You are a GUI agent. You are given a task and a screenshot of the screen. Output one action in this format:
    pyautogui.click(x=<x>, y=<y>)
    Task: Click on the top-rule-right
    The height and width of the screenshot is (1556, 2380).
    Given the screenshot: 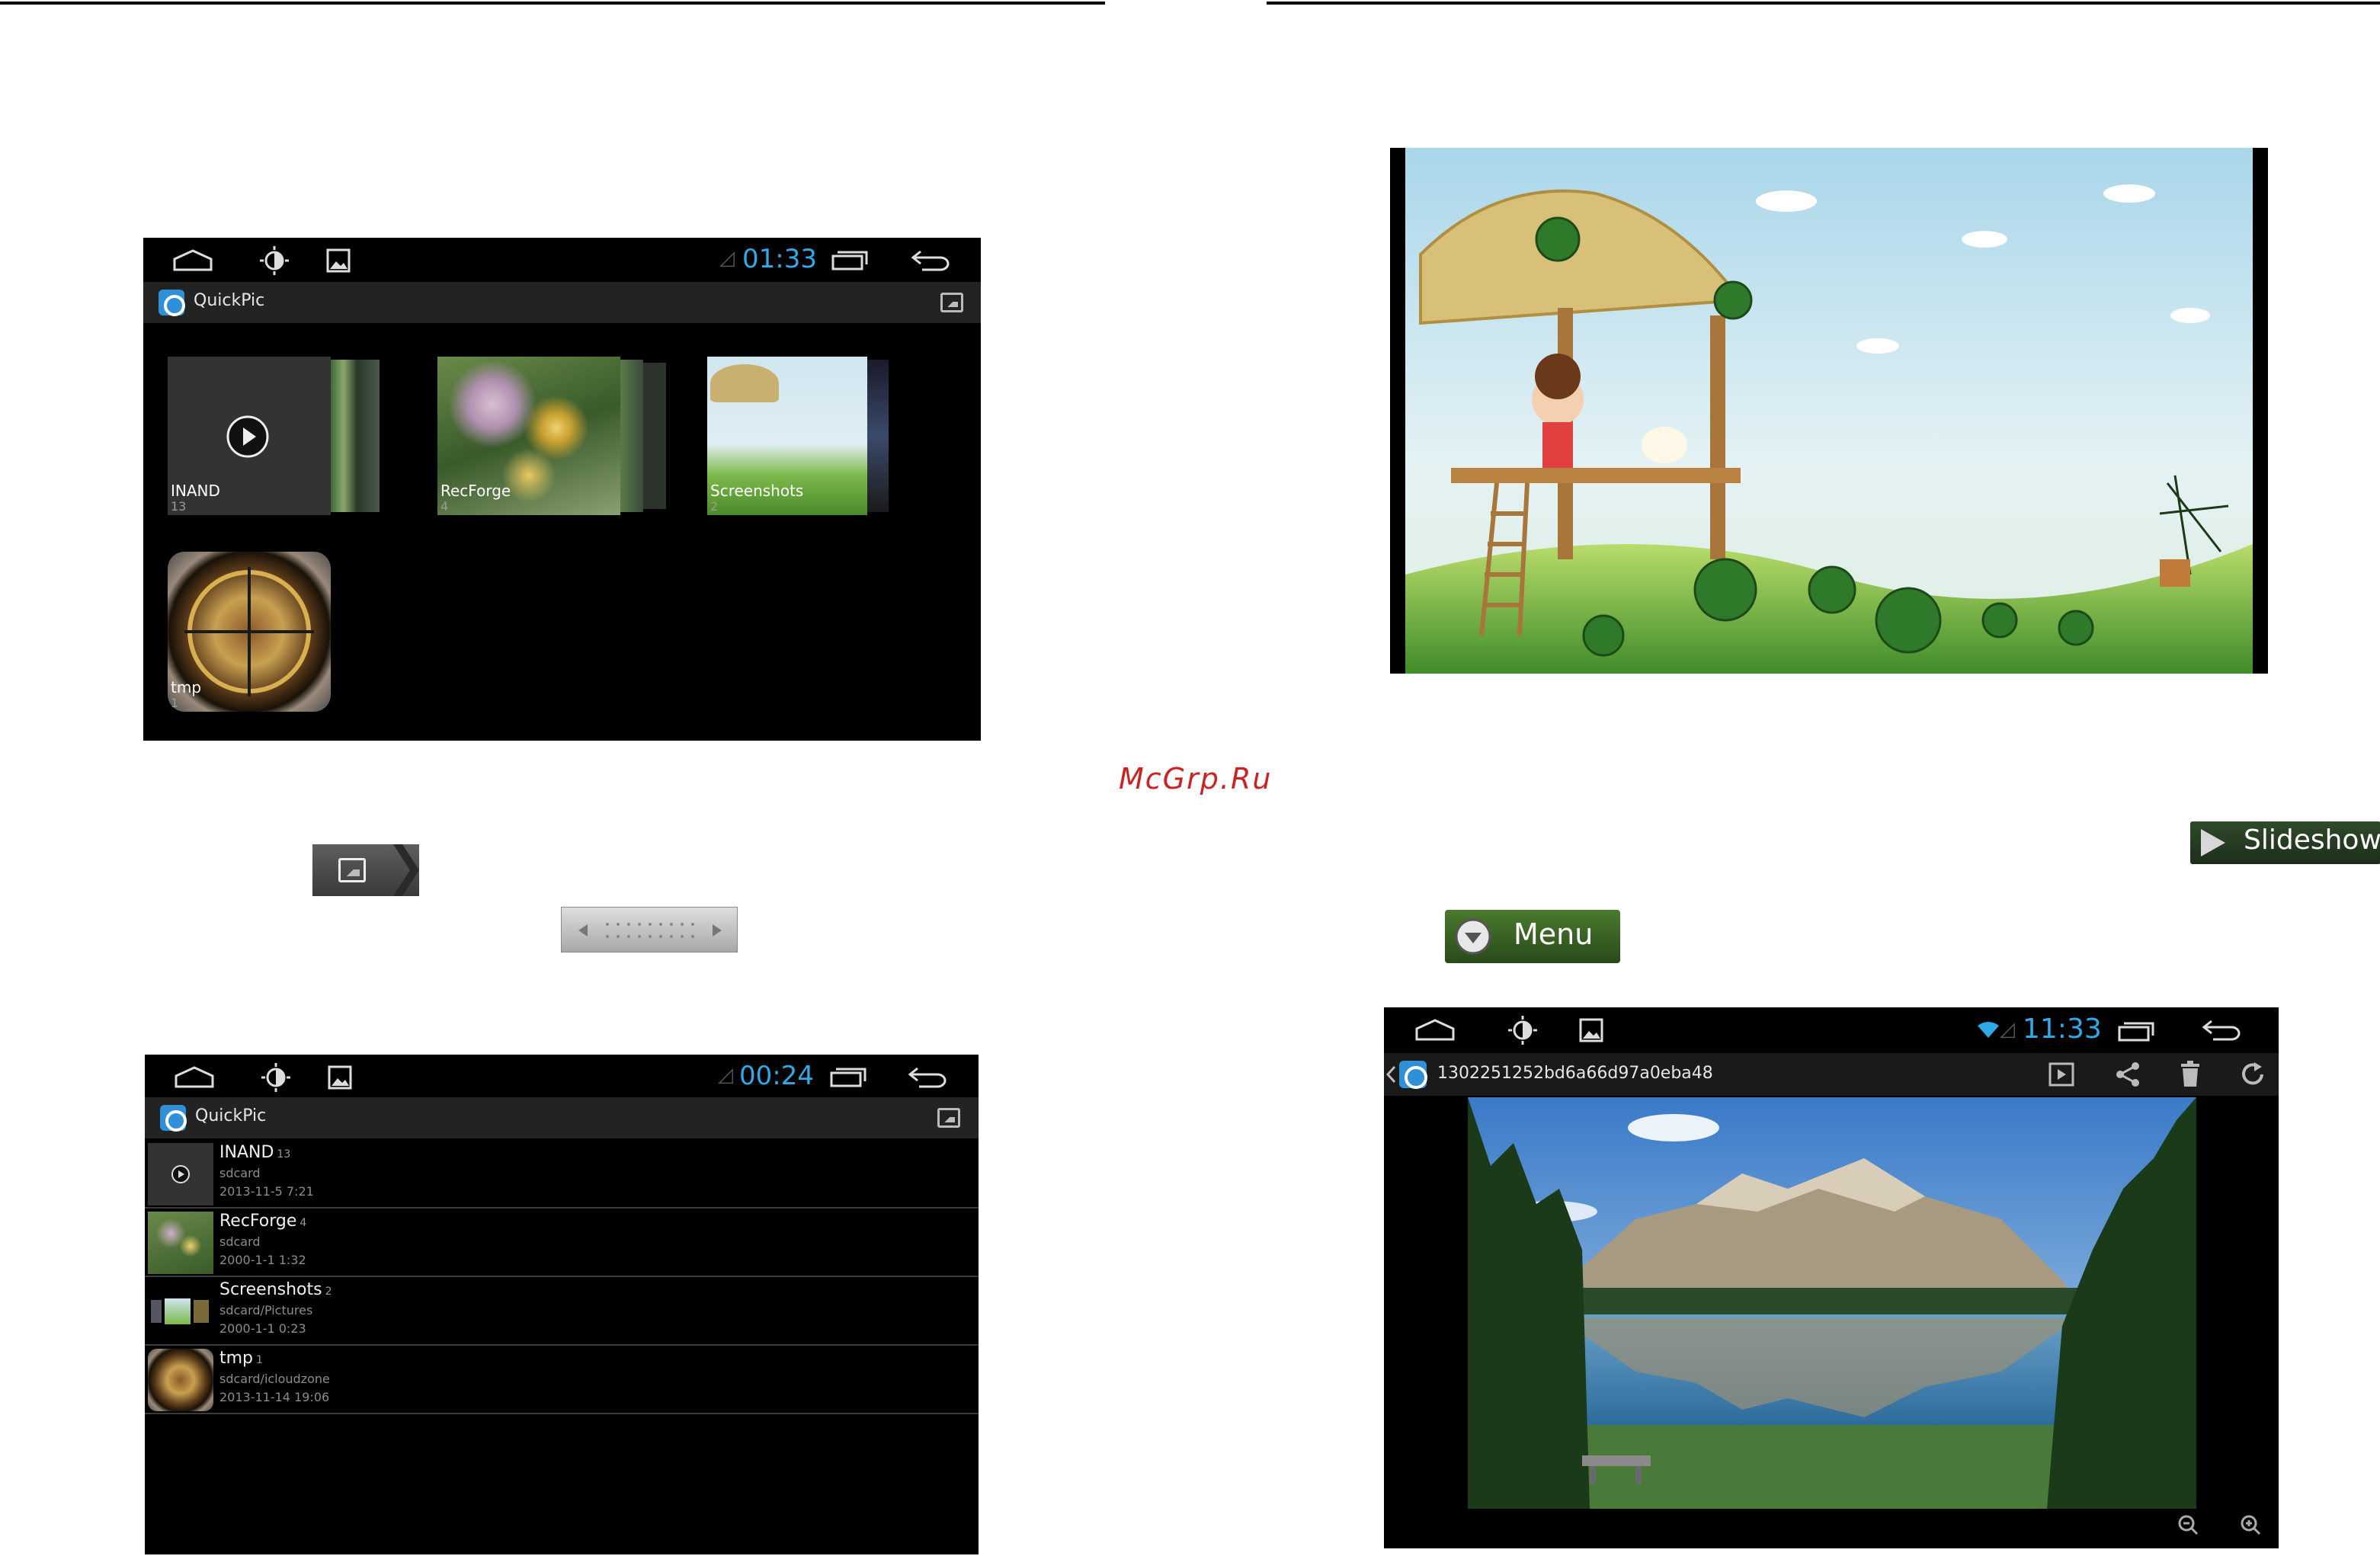 What is the action you would take?
    pyautogui.click(x=1823, y=3)
    